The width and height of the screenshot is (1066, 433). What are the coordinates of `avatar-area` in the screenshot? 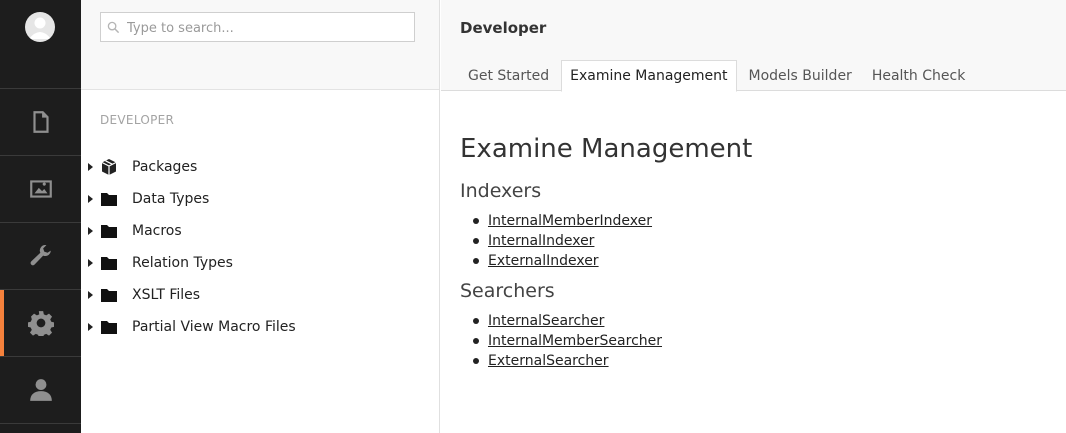 It's located at (40, 44).